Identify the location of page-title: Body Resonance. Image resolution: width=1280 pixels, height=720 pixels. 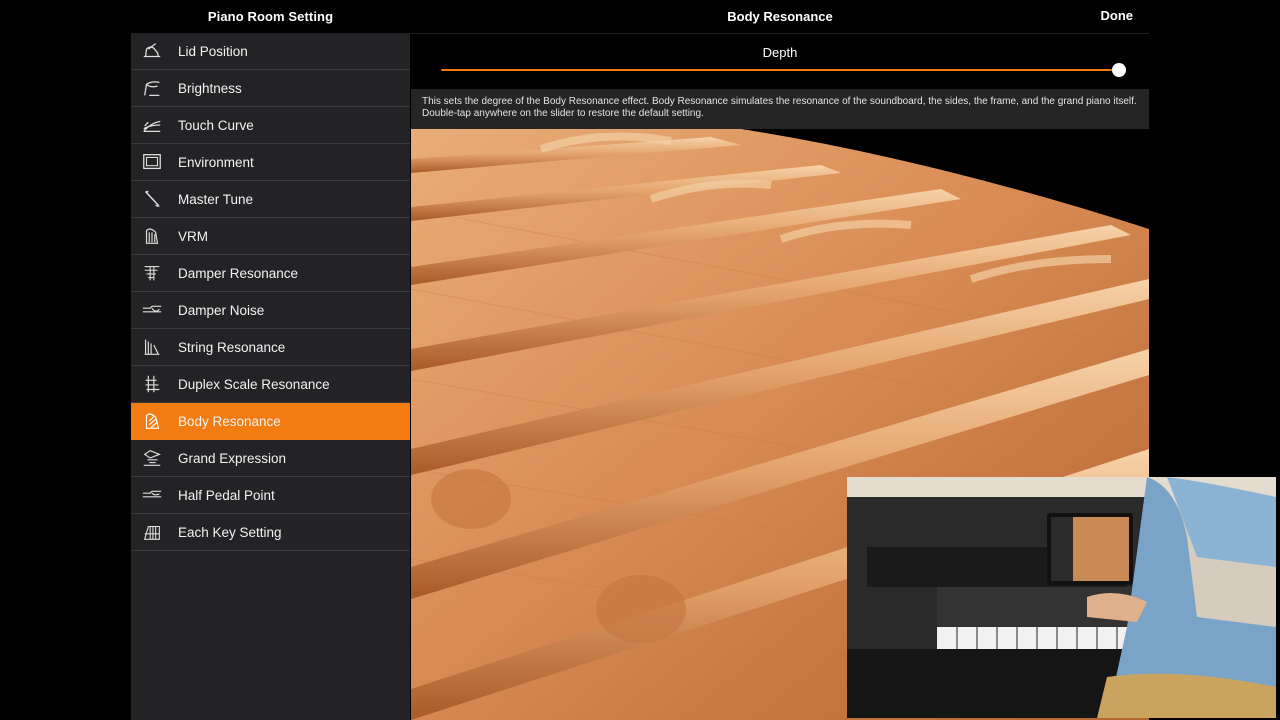
(780, 16).